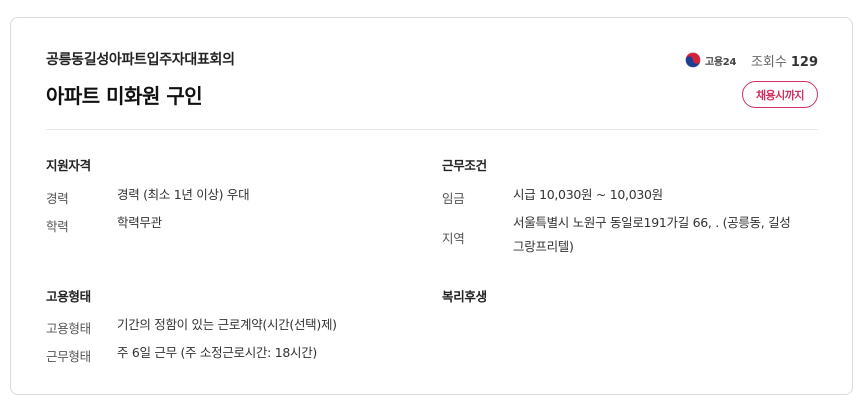 The image size is (862, 400). I want to click on source-badge: 고용24, so click(710, 60).